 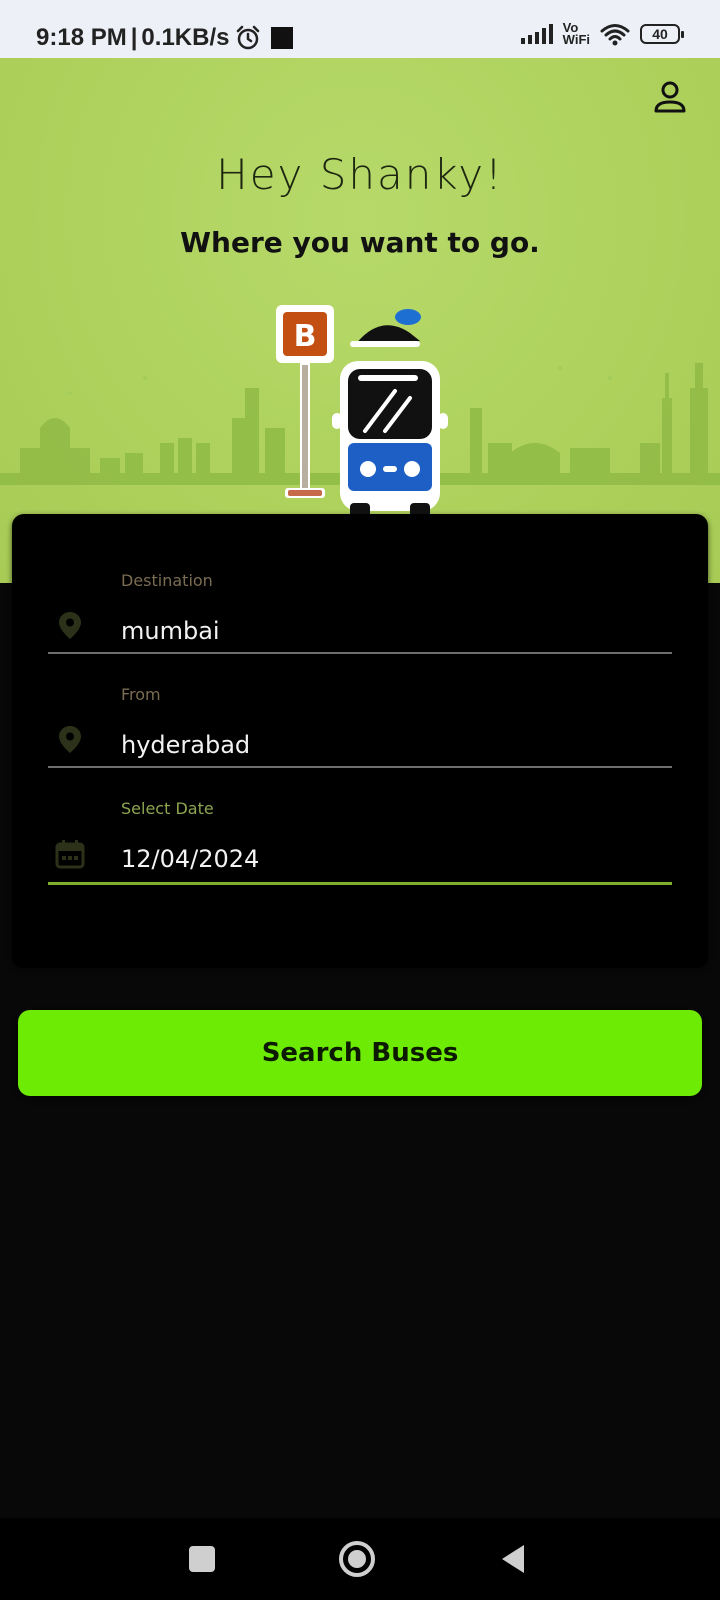 I want to click on destination-label: Destination, so click(x=167, y=580).